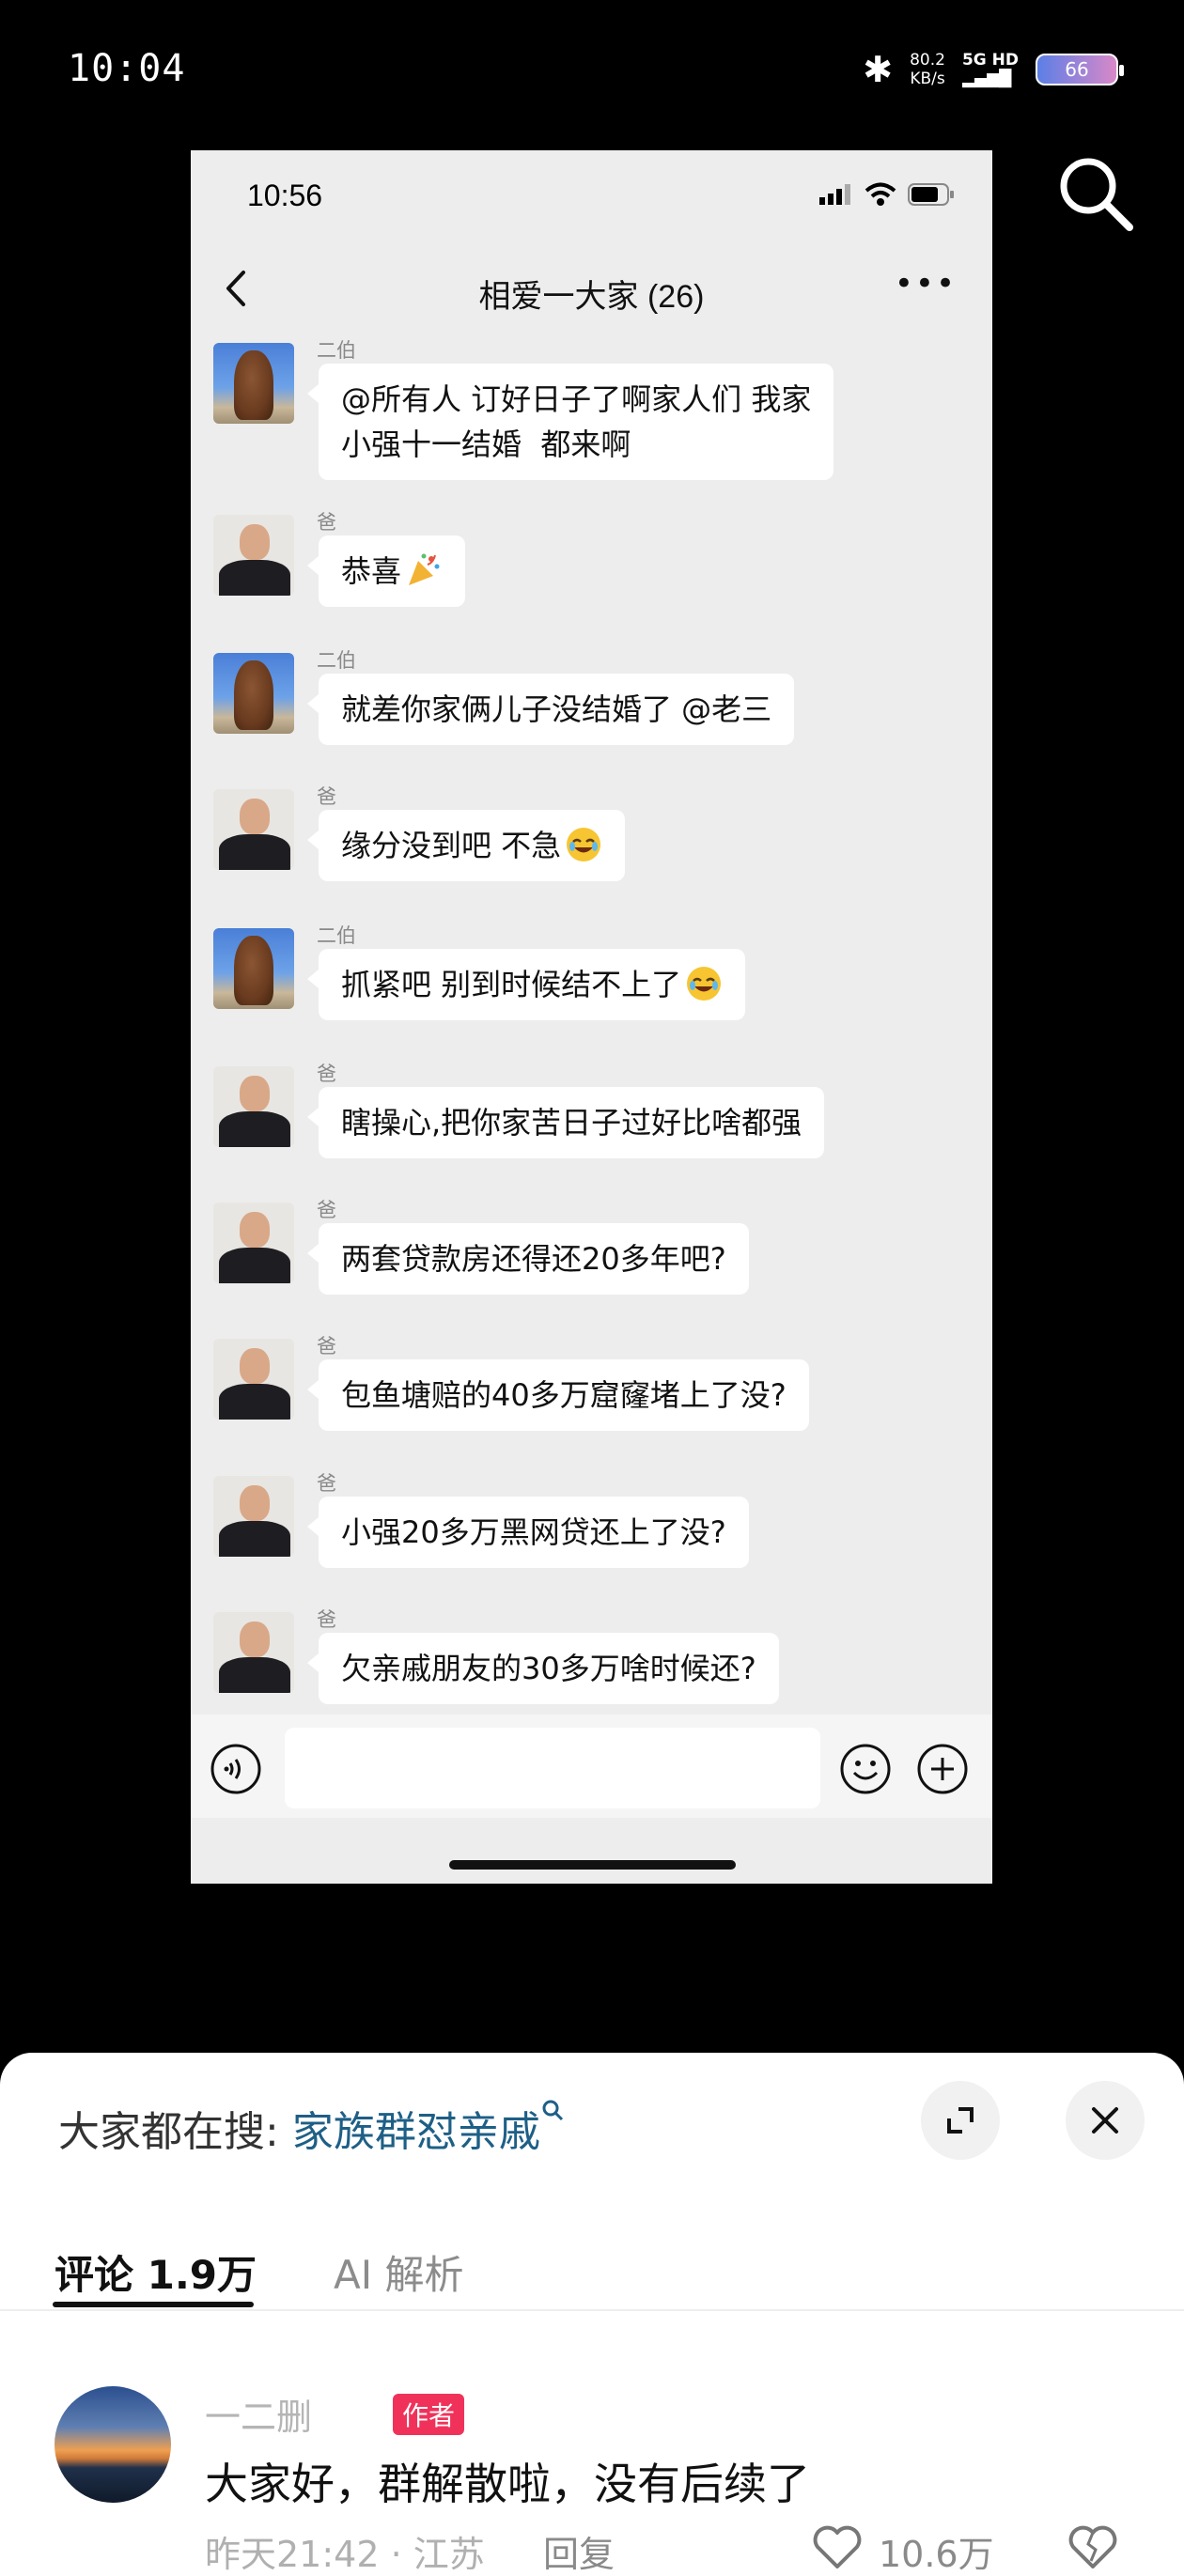 This screenshot has width=1184, height=2576. What do you see at coordinates (592, 70) in the screenshot?
I see `os-status-bar: 10:04 ✱ 80.2 KB/s 5G HD ▂▄▆█ 66` at bounding box center [592, 70].